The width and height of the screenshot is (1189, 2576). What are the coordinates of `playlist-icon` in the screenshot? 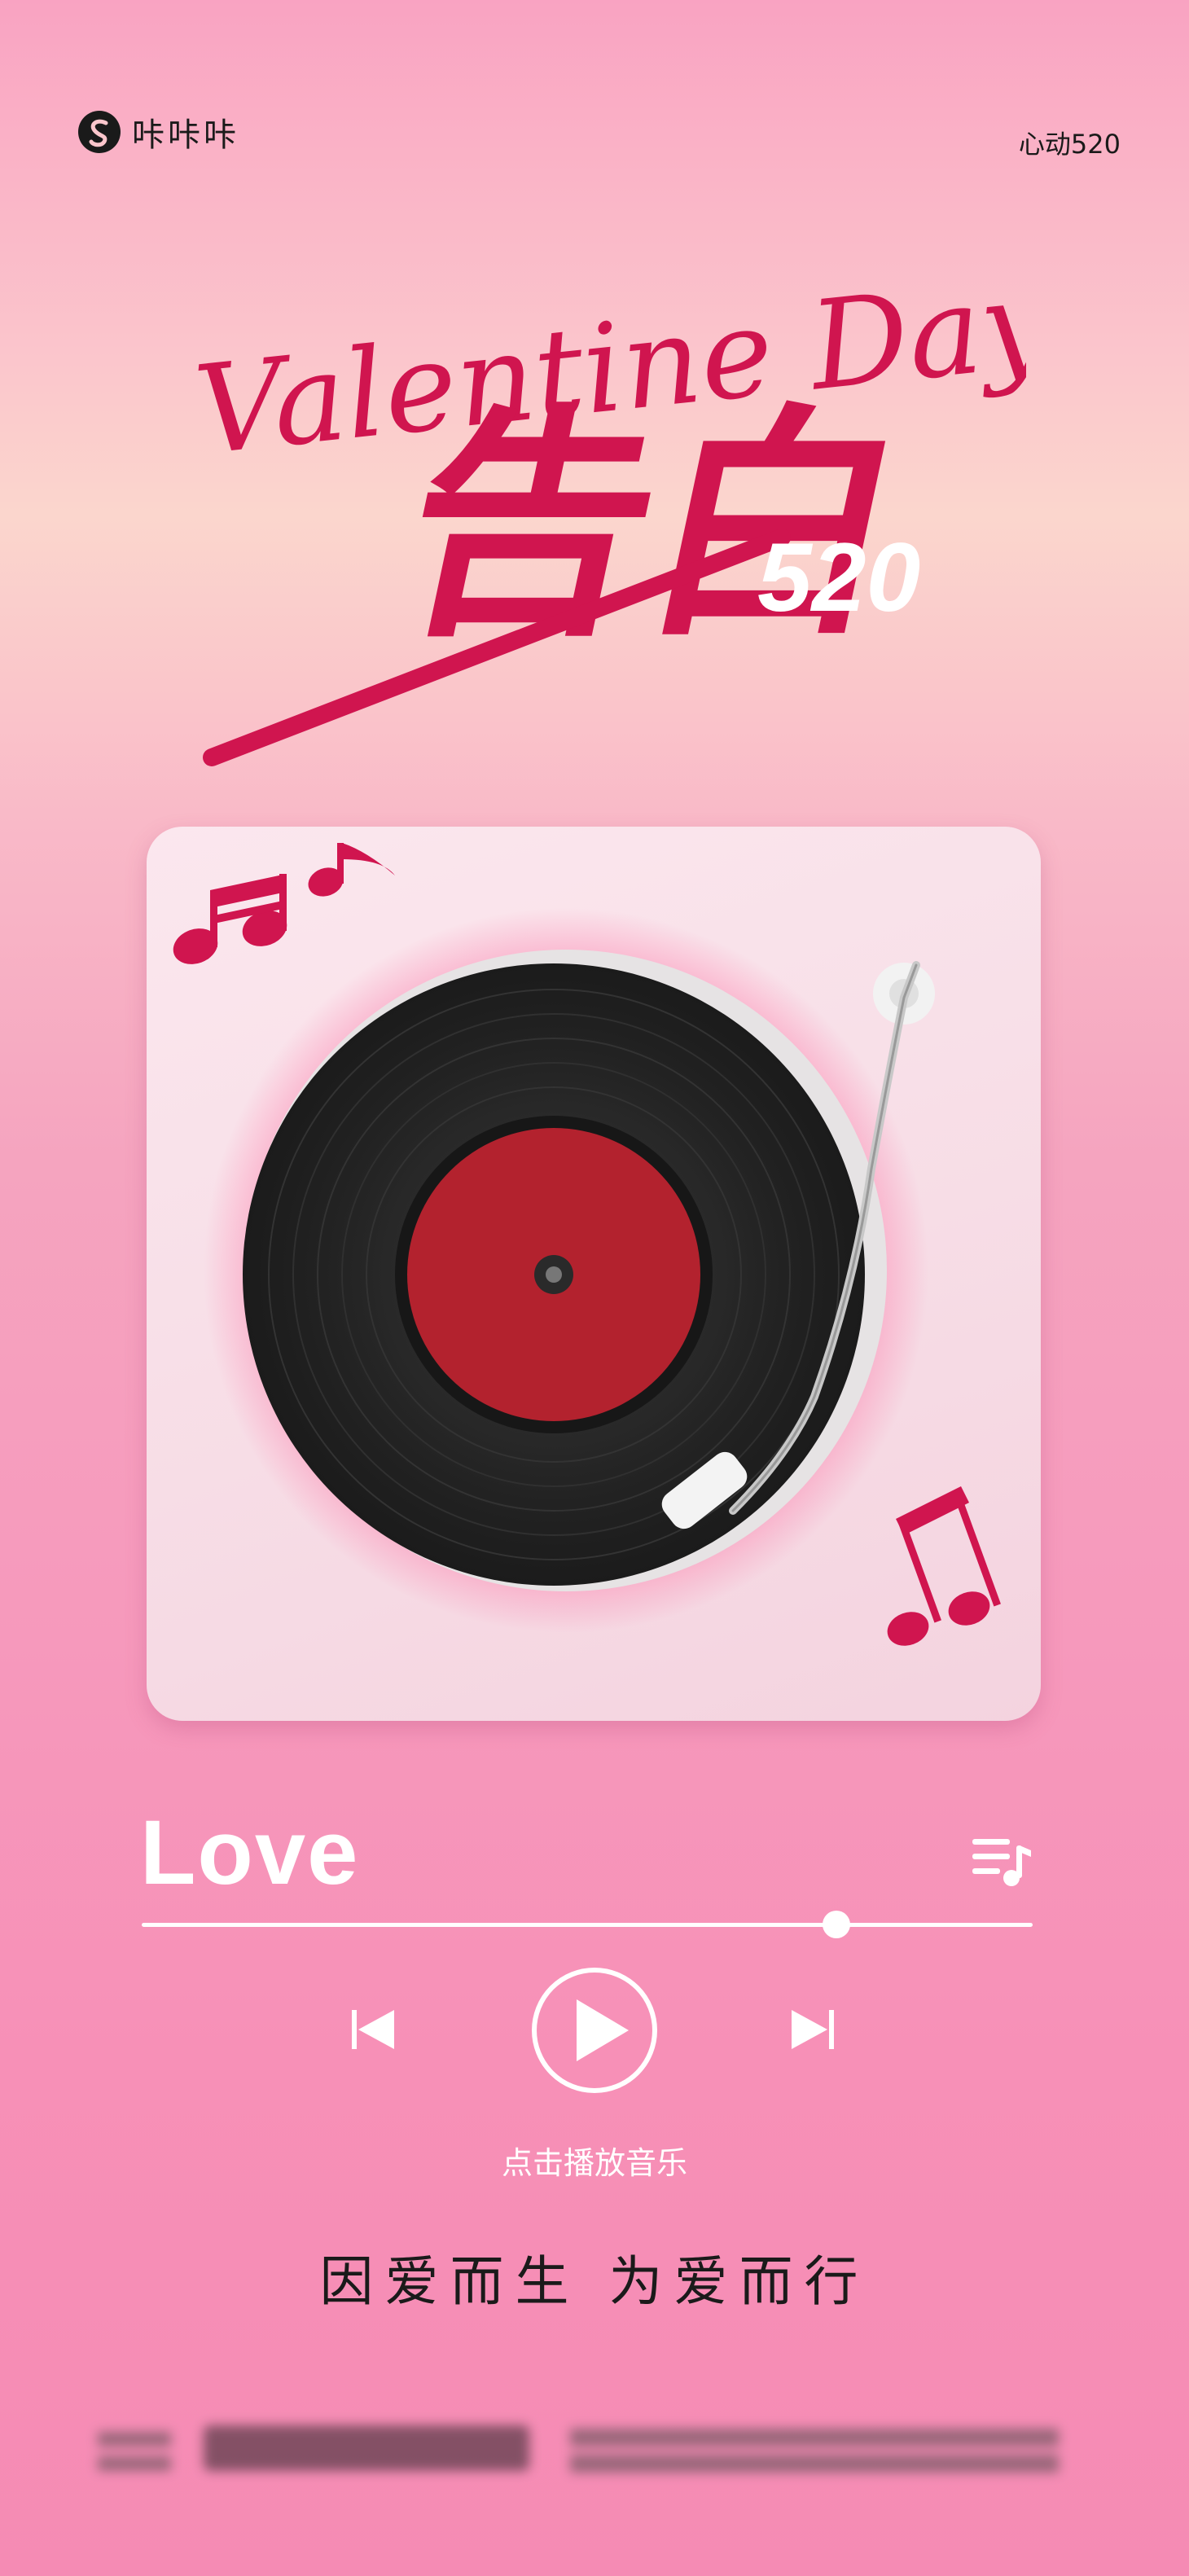 It's located at (1002, 1863).